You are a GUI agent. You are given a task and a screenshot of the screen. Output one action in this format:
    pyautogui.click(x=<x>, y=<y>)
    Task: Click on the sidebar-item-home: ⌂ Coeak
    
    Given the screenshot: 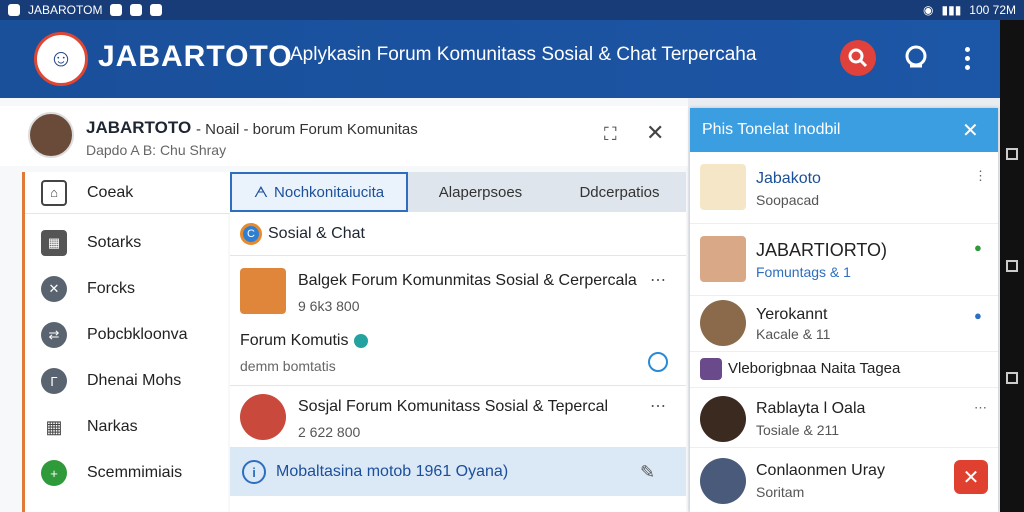 What is the action you would take?
    pyautogui.click(x=128, y=193)
    